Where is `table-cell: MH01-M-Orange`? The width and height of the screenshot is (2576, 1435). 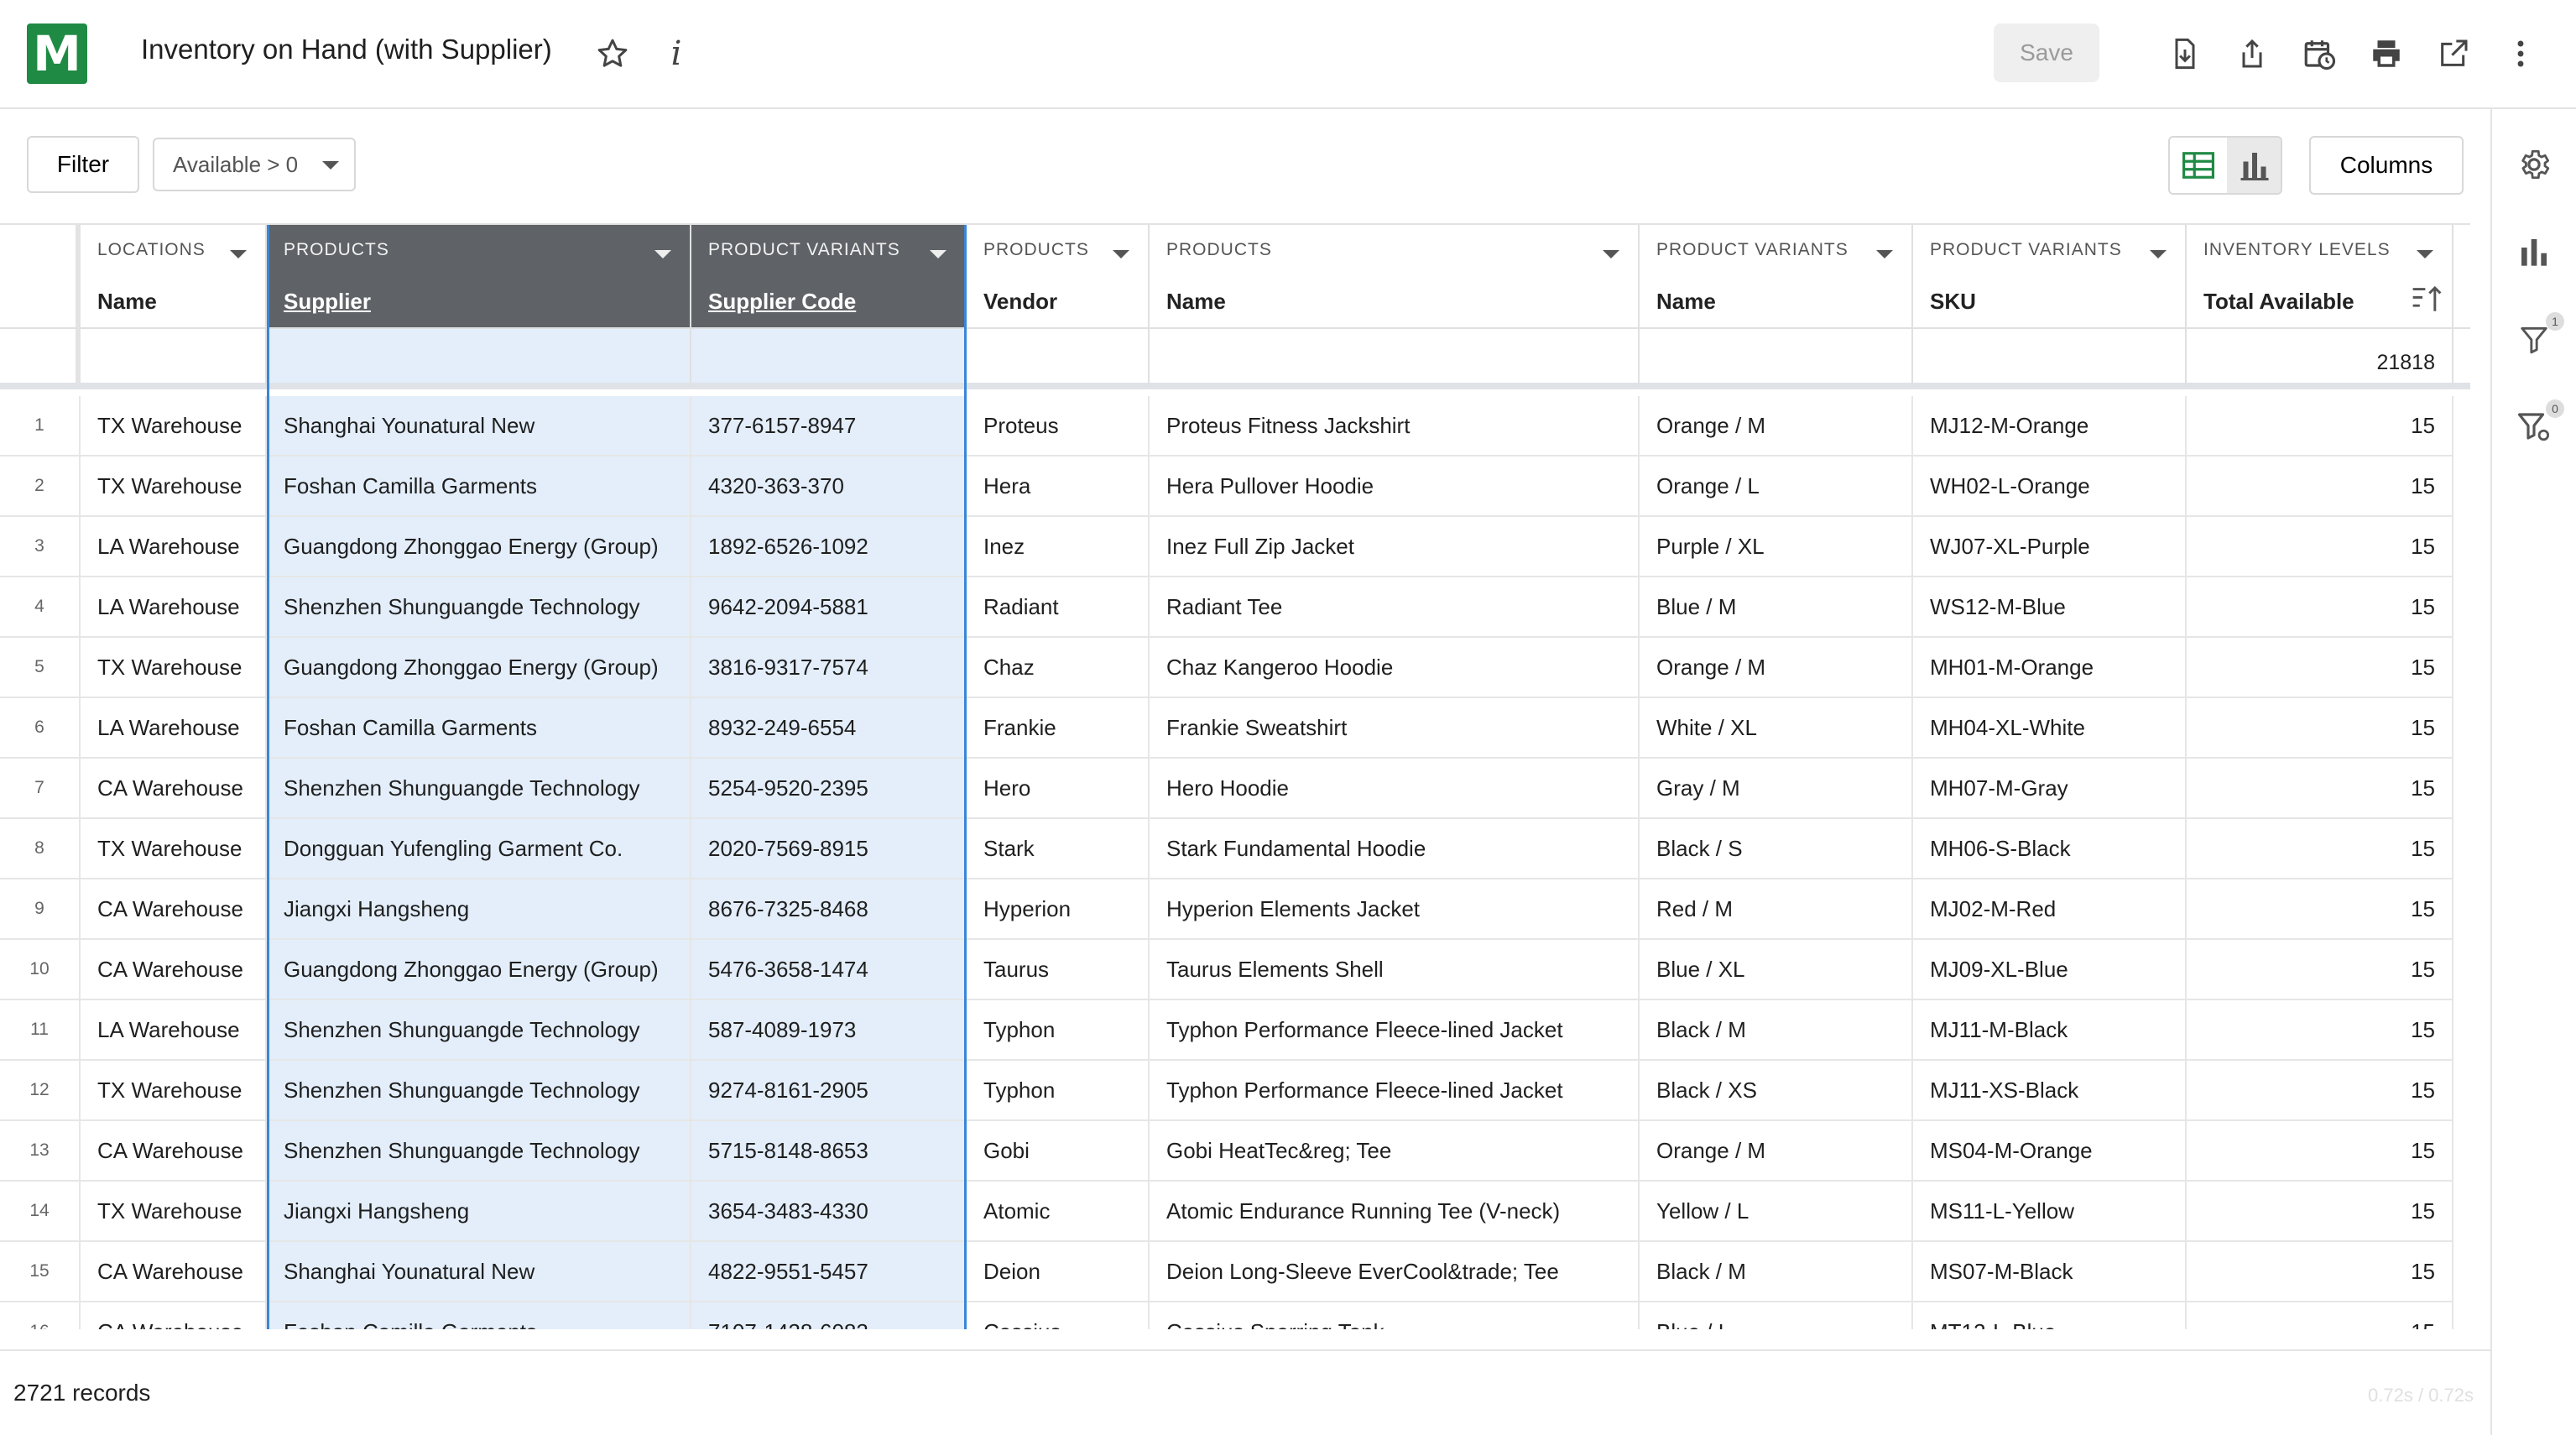
table-cell: MH01-M-Orange is located at coordinates (2050, 668).